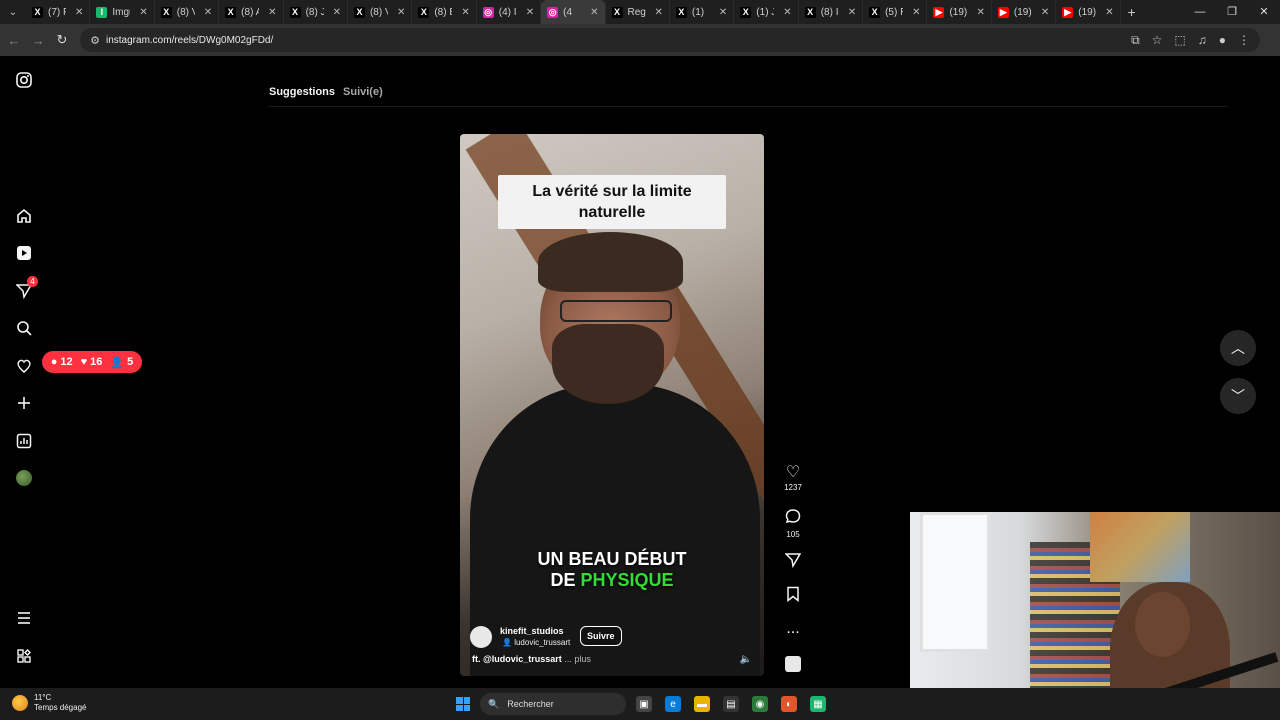 The width and height of the screenshot is (1280, 720). Describe the element at coordinates (24, 478) in the screenshot. I see `profile-avatar` at that location.